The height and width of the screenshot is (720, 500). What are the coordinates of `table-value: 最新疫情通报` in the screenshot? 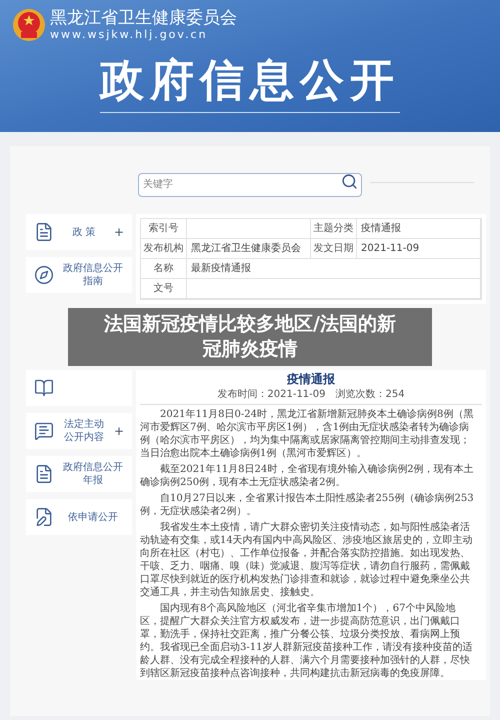 It's located at (334, 268).